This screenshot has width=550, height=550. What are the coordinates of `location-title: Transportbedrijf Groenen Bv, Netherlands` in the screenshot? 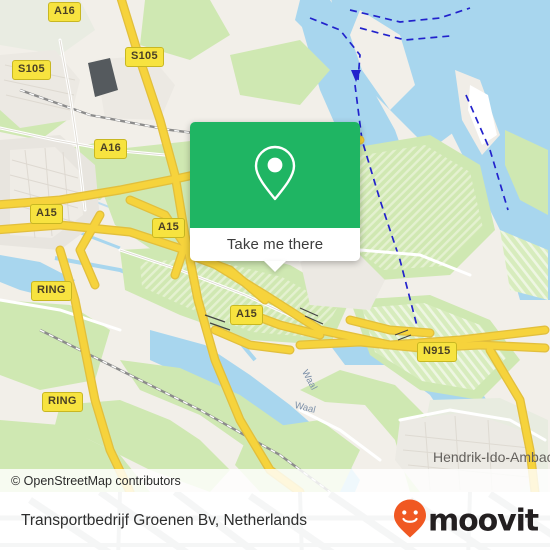 It's located at (164, 520).